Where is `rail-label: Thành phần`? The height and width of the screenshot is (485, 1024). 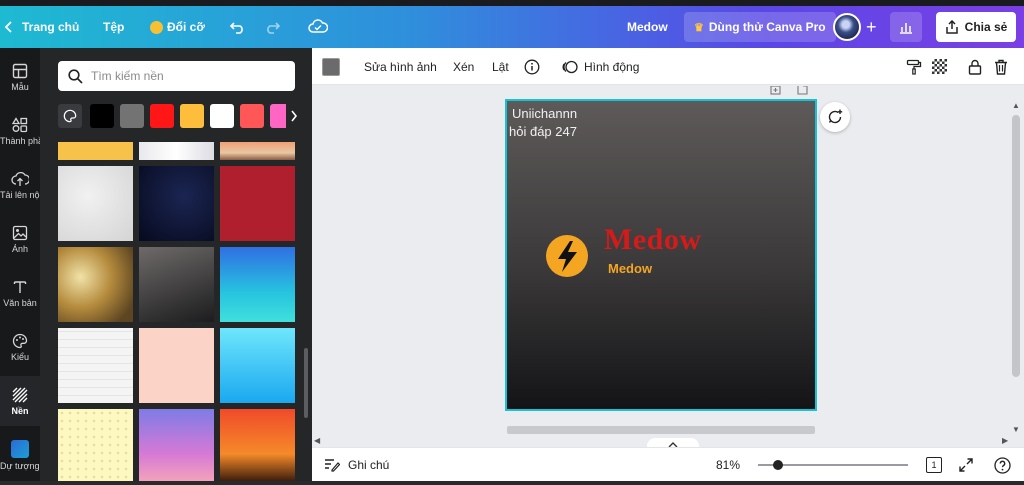
rail-label: Thành phần is located at coordinates (20, 140).